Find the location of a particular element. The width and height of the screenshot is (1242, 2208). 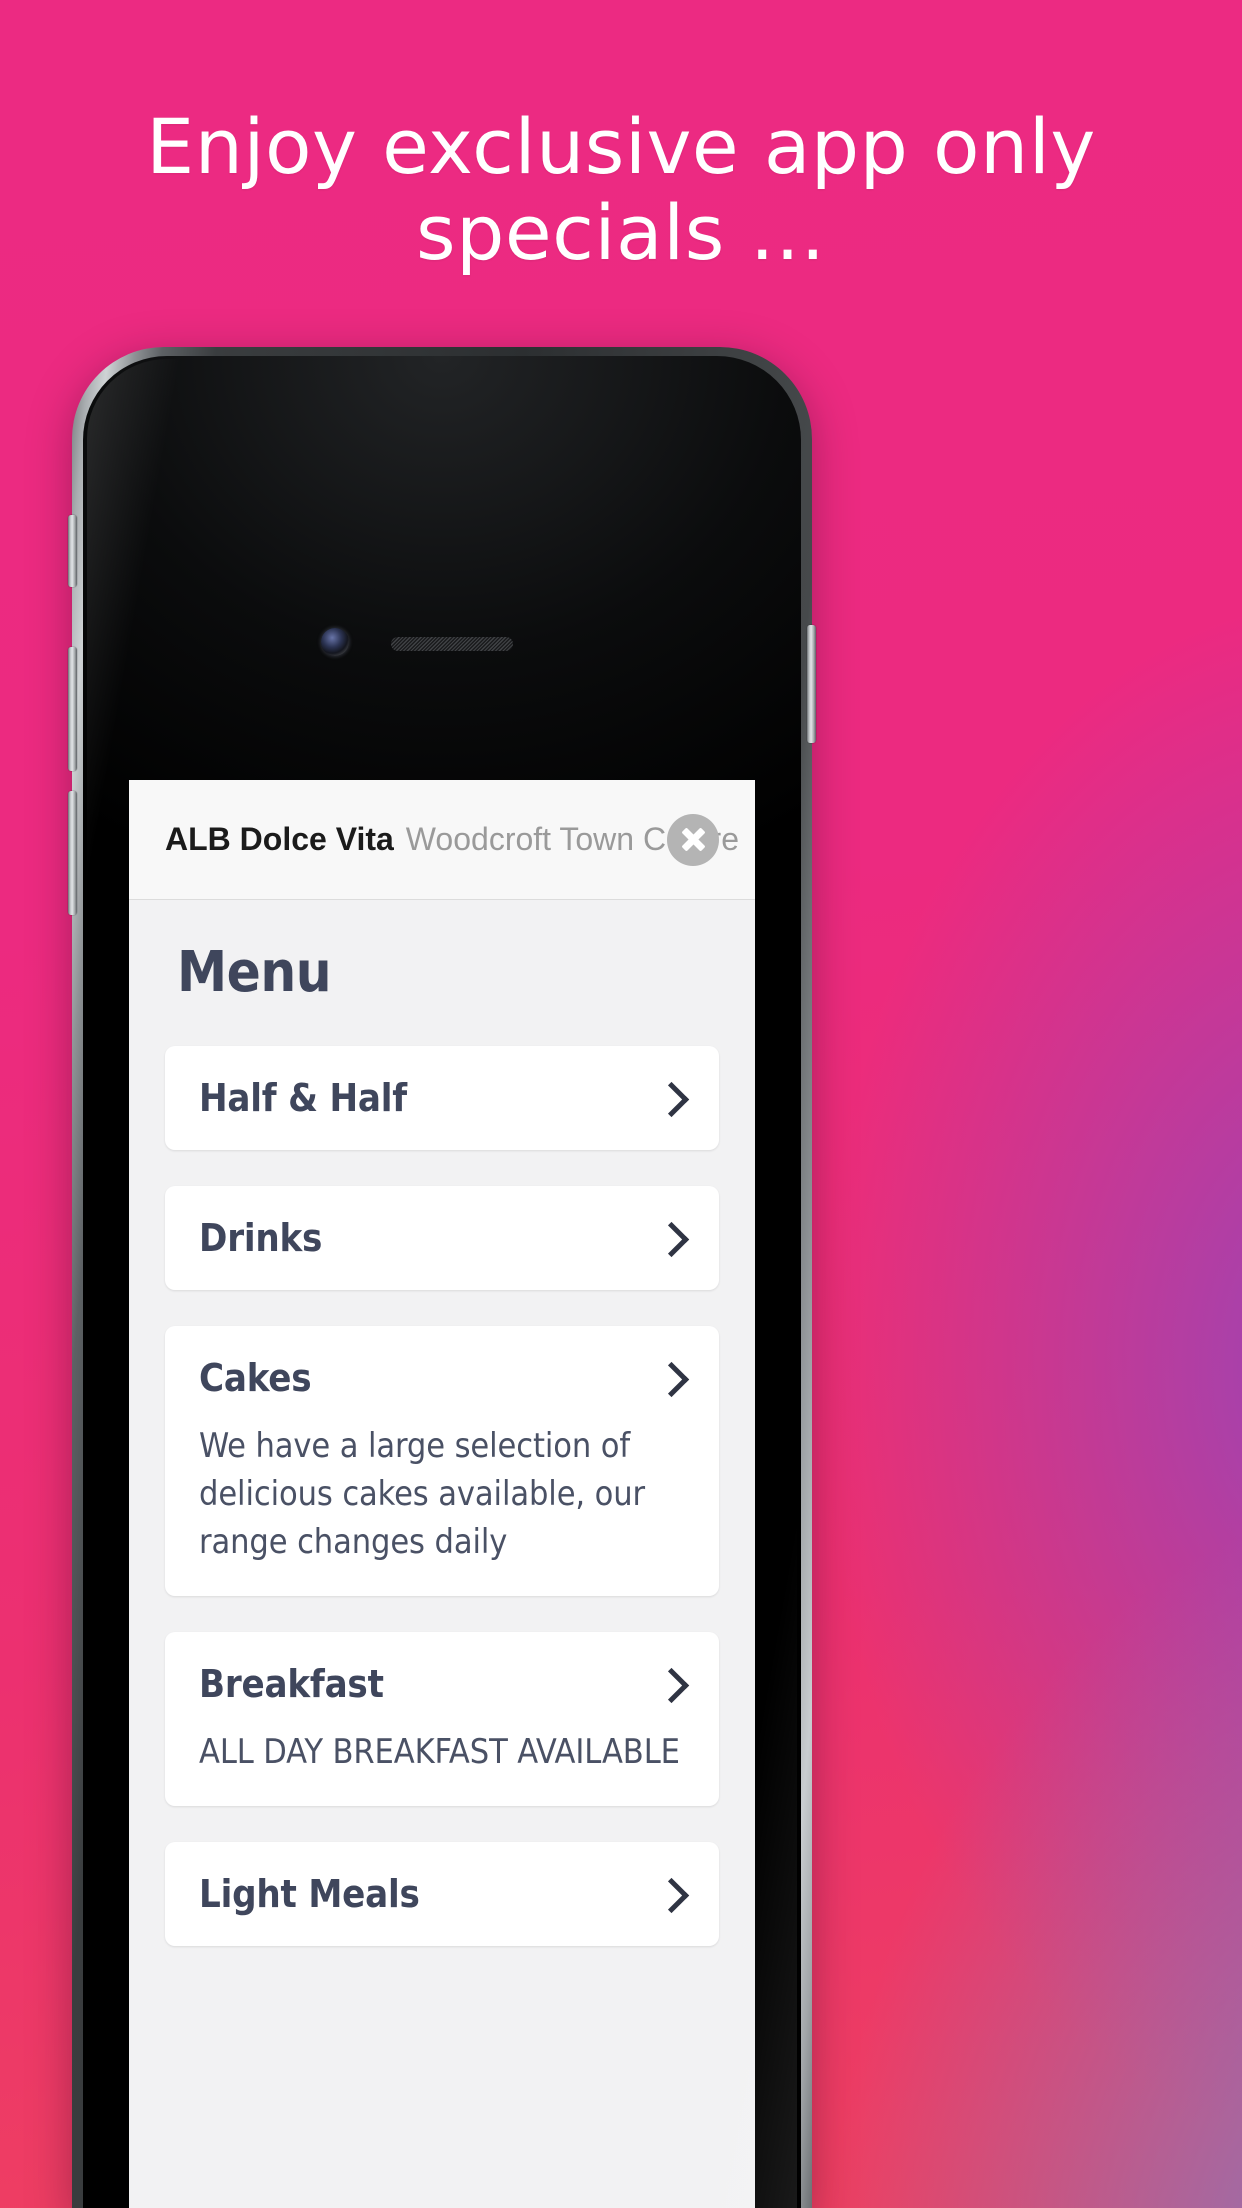

volume-down-button is located at coordinates (72, 853).